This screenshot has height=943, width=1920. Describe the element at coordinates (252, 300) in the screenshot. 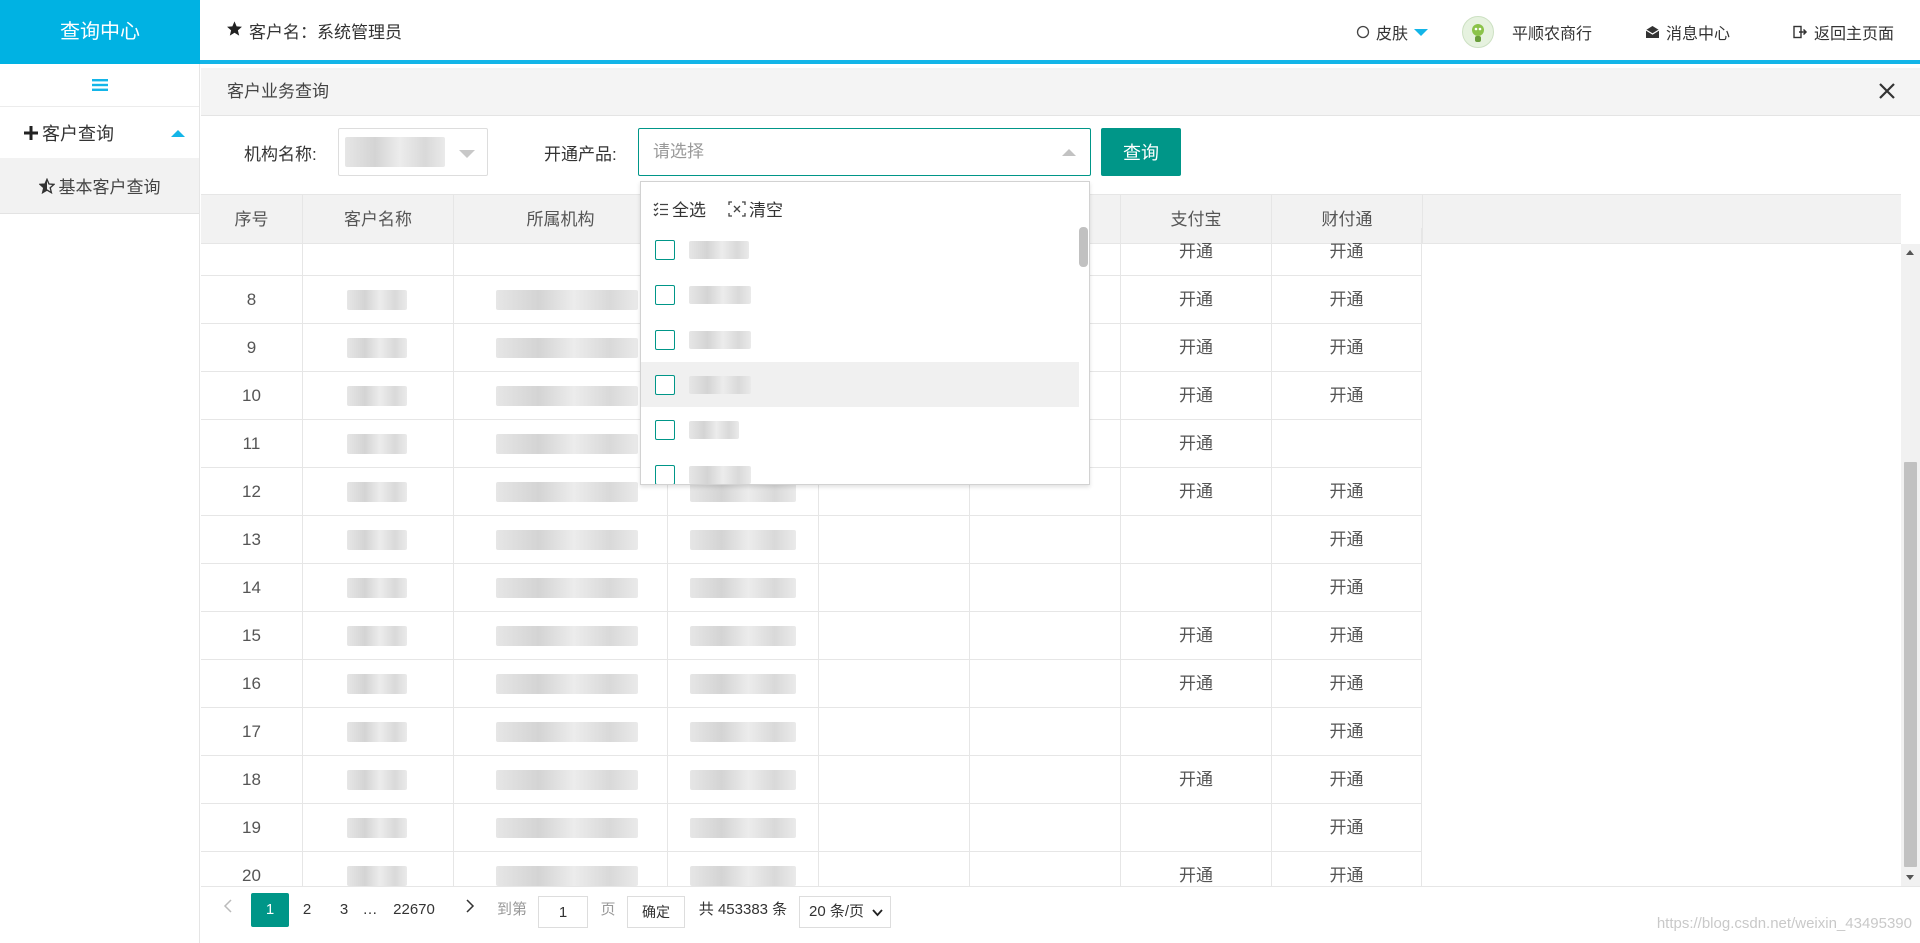

I see `cell-seq: 8` at that location.